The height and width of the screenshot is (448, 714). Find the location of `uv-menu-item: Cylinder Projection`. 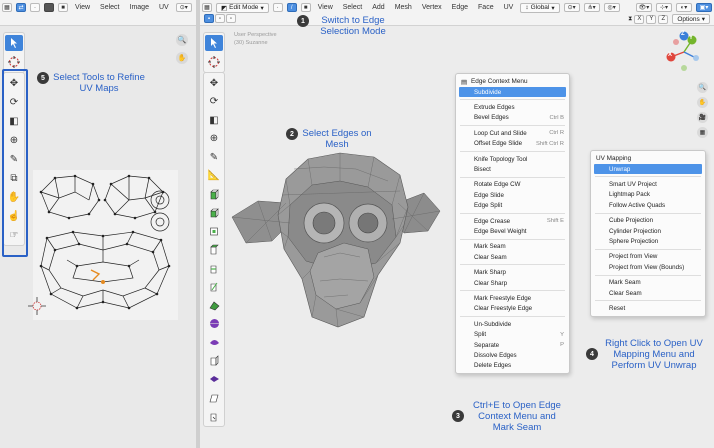

uv-menu-item: Cylinder Projection is located at coordinates (648, 231).